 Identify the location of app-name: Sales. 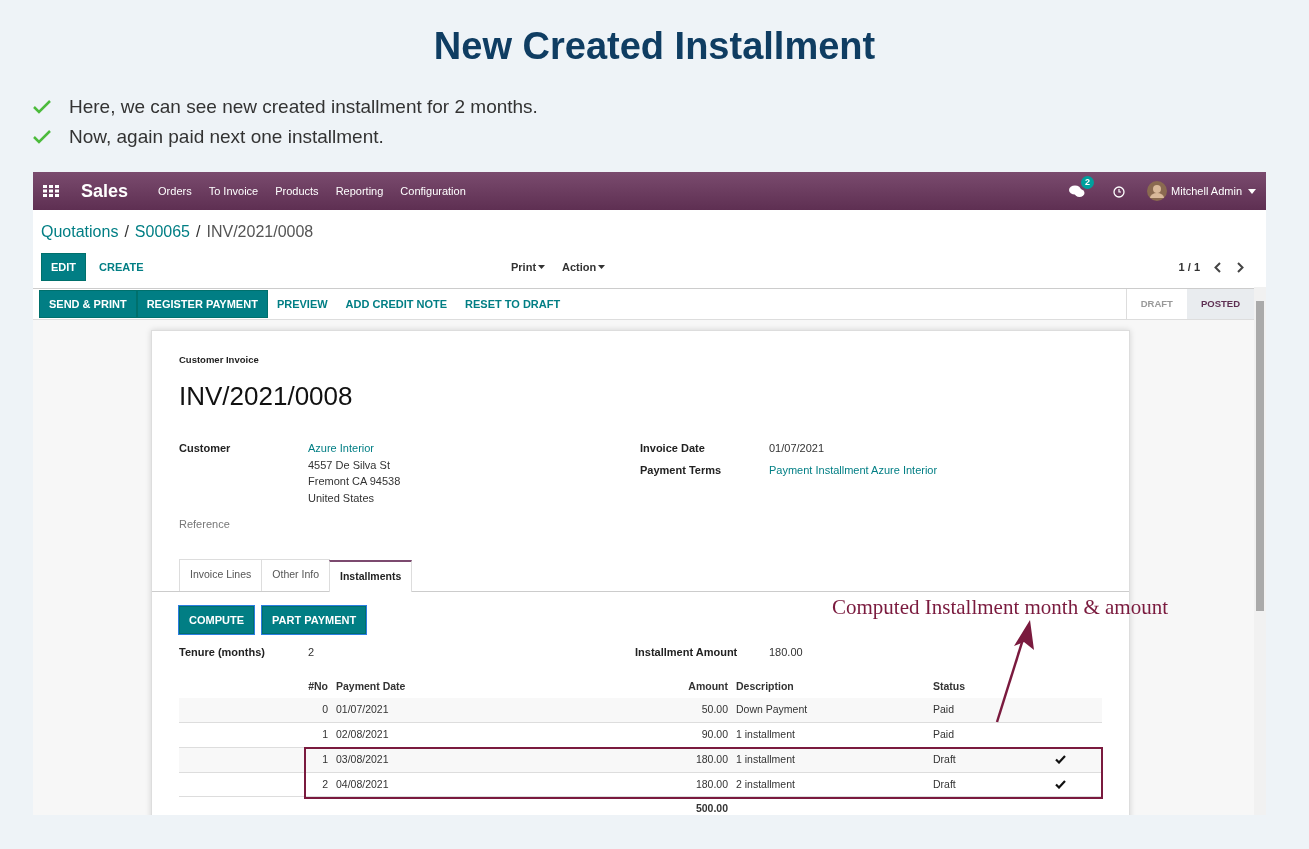
(105, 191).